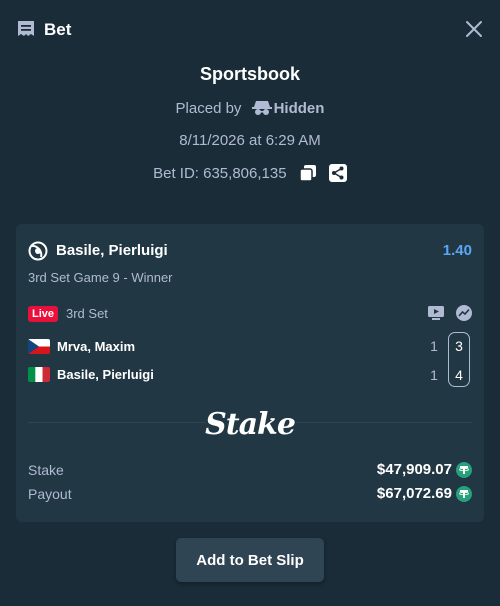  Describe the element at coordinates (250, 424) in the screenshot. I see `stake-logo: Stake` at that location.